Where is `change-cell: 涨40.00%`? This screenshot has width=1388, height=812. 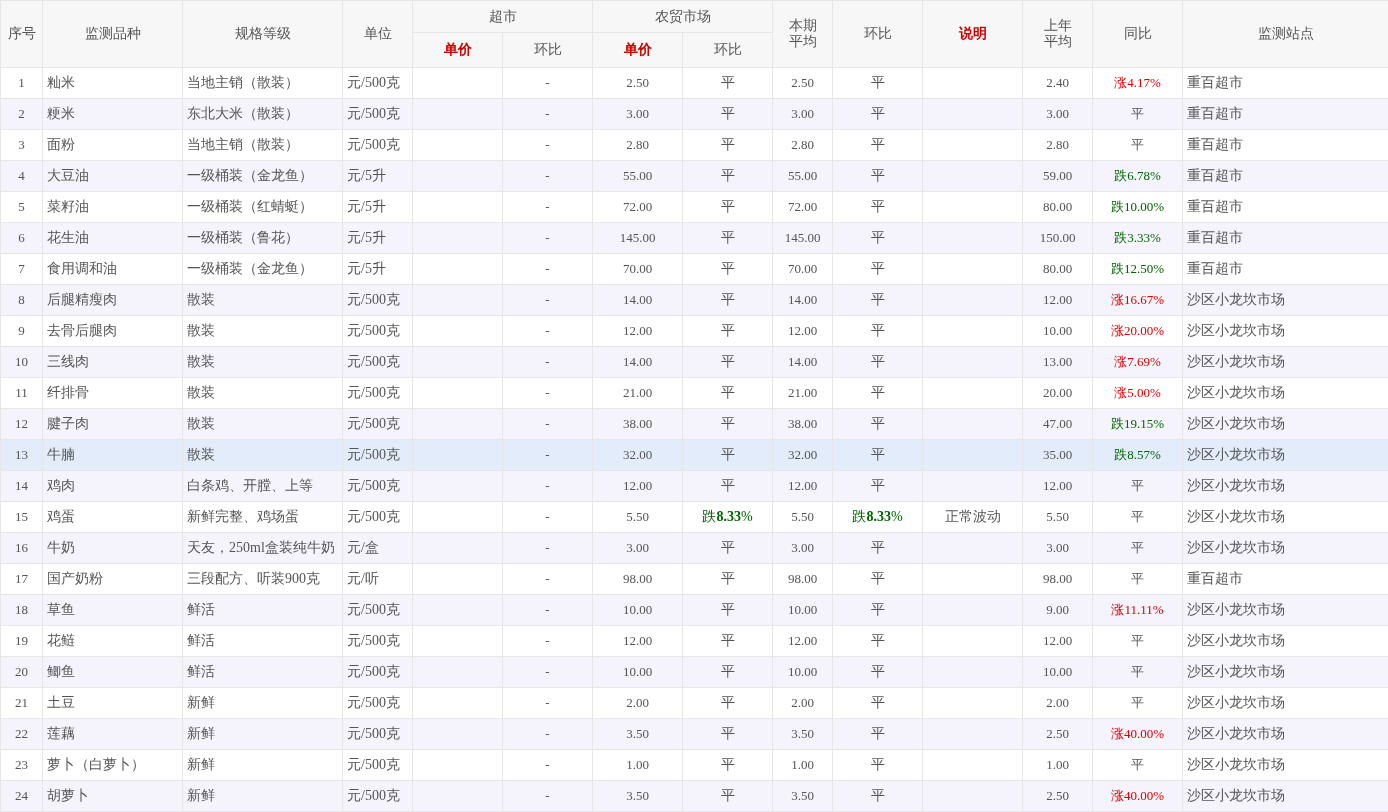
change-cell: 涨40.00% is located at coordinates (1137, 796).